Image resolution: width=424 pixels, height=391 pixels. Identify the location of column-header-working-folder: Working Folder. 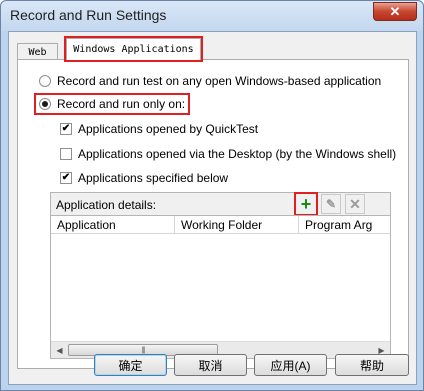
(237, 225).